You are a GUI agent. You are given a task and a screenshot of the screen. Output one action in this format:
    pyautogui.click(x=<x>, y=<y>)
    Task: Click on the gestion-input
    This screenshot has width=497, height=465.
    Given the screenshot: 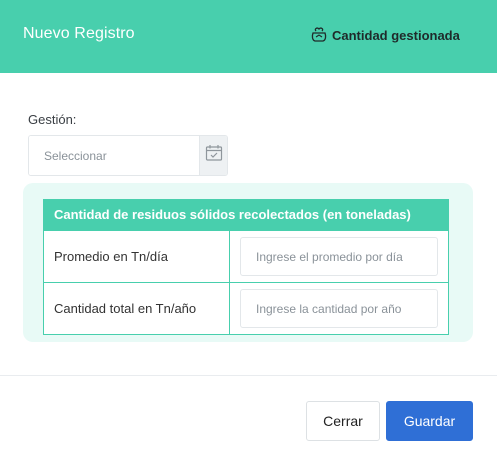 What is the action you would take?
    pyautogui.click(x=114, y=155)
    